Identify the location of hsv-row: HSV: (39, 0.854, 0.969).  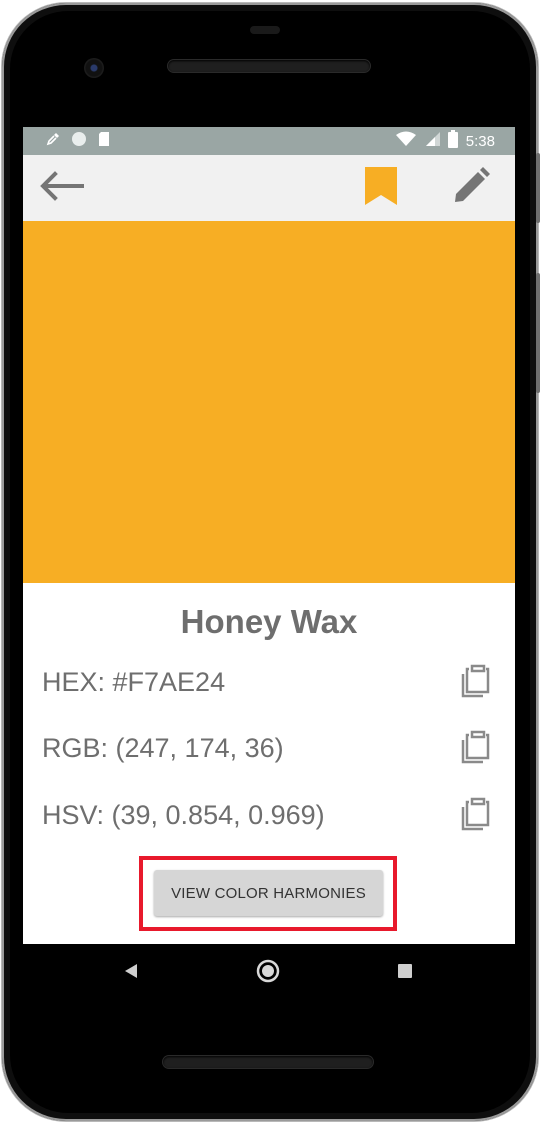
(270, 815).